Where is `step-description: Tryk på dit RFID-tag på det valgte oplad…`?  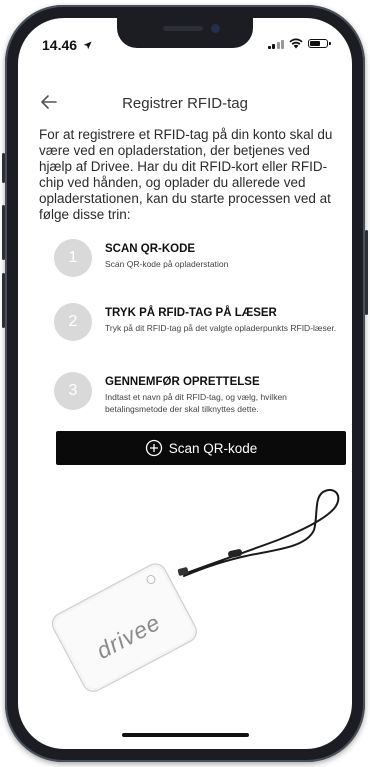 step-description: Tryk på dit RFID-tag på det valgte oplad… is located at coordinates (221, 328).